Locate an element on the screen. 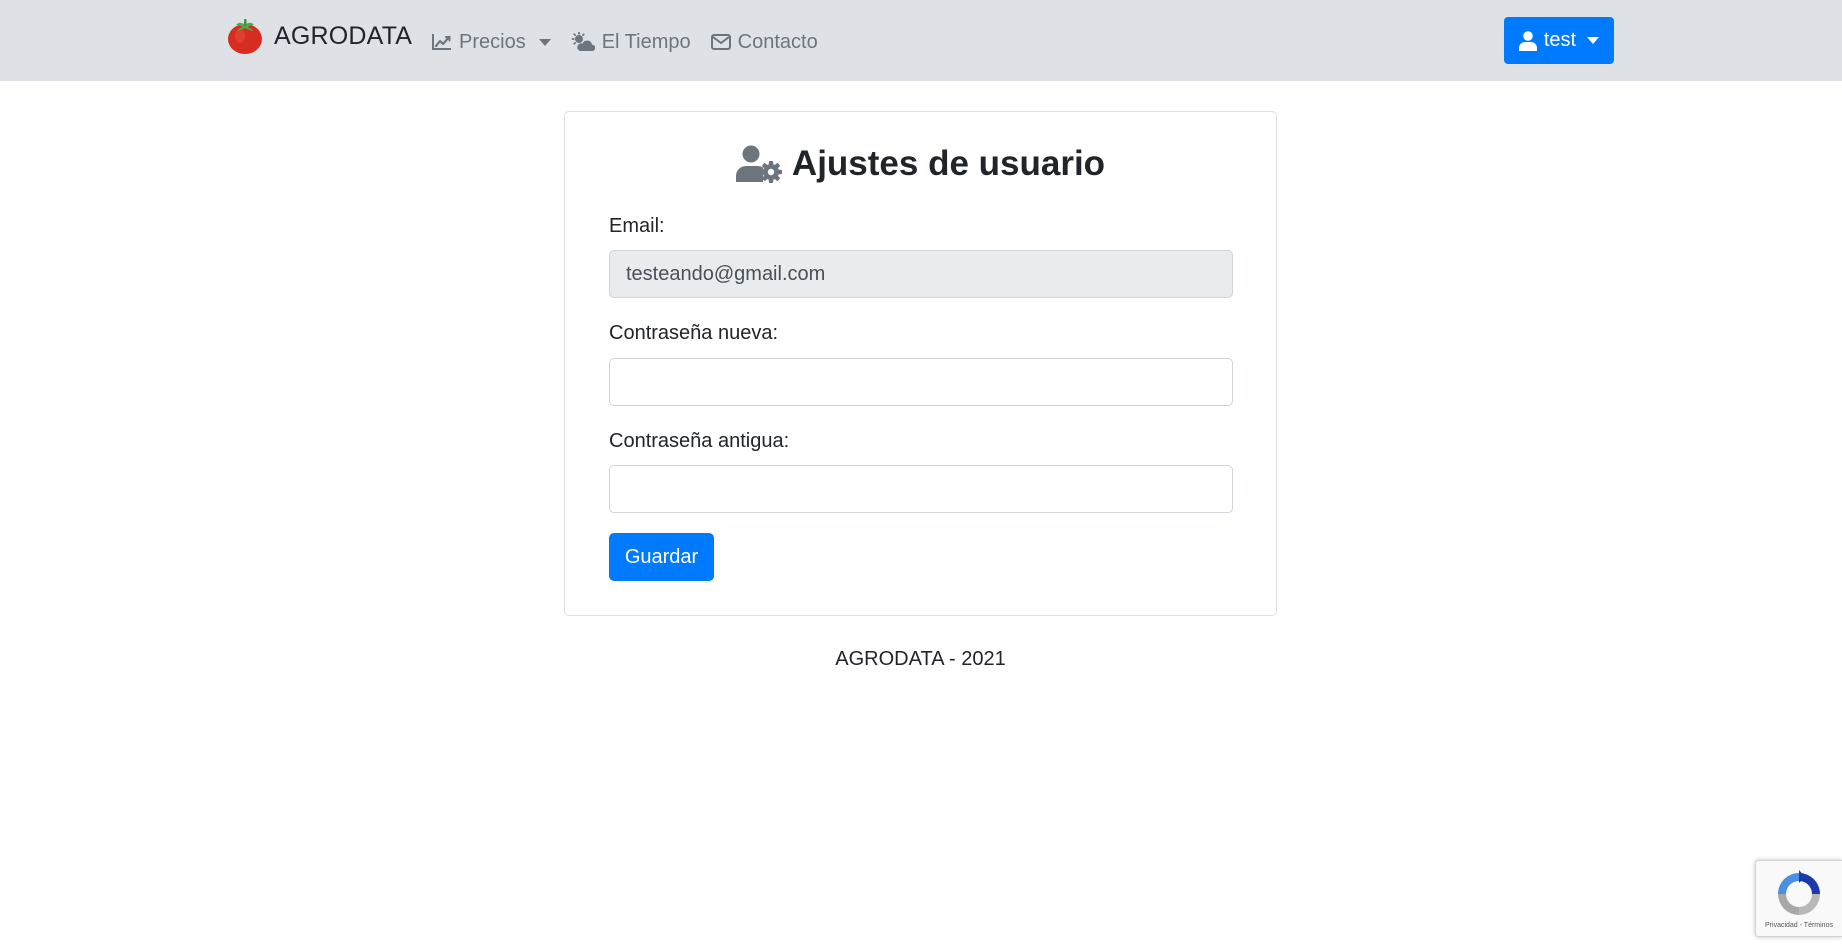  user-cog-icon is located at coordinates (758, 164).